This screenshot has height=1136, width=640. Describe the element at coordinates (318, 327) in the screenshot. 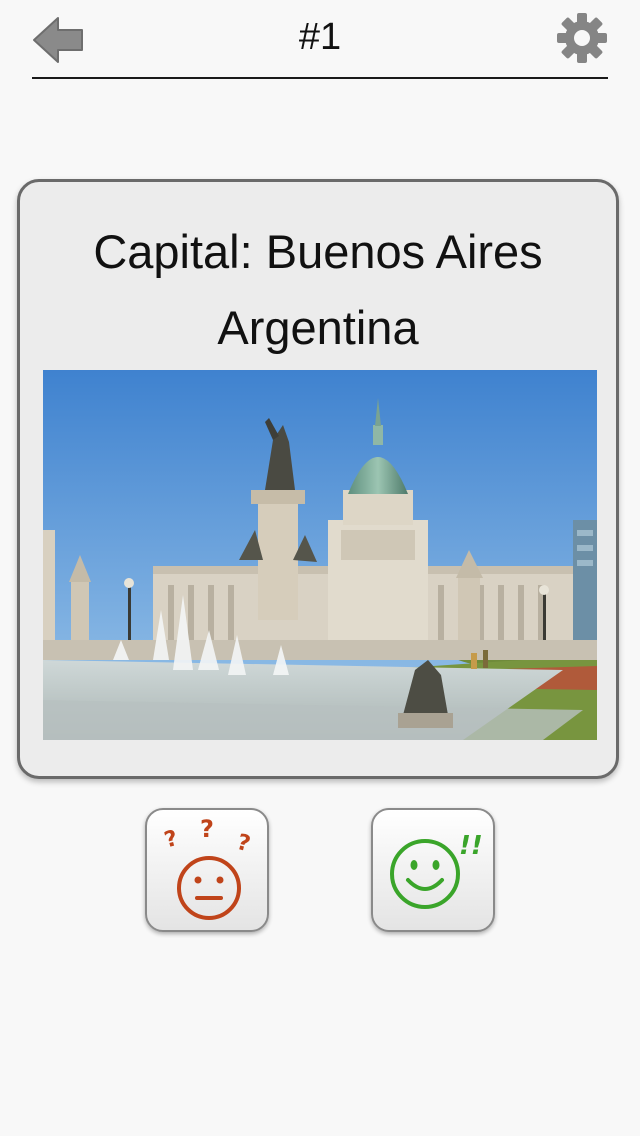

I see `answer-text: Argentina` at that location.